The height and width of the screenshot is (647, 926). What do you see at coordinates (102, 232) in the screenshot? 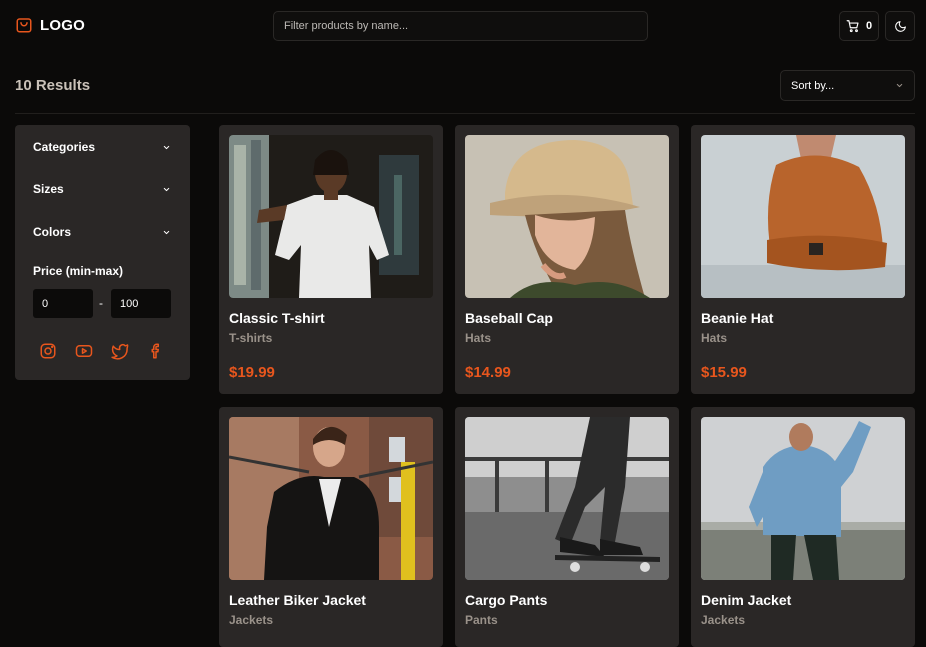
I see `filter-colors: Colors` at bounding box center [102, 232].